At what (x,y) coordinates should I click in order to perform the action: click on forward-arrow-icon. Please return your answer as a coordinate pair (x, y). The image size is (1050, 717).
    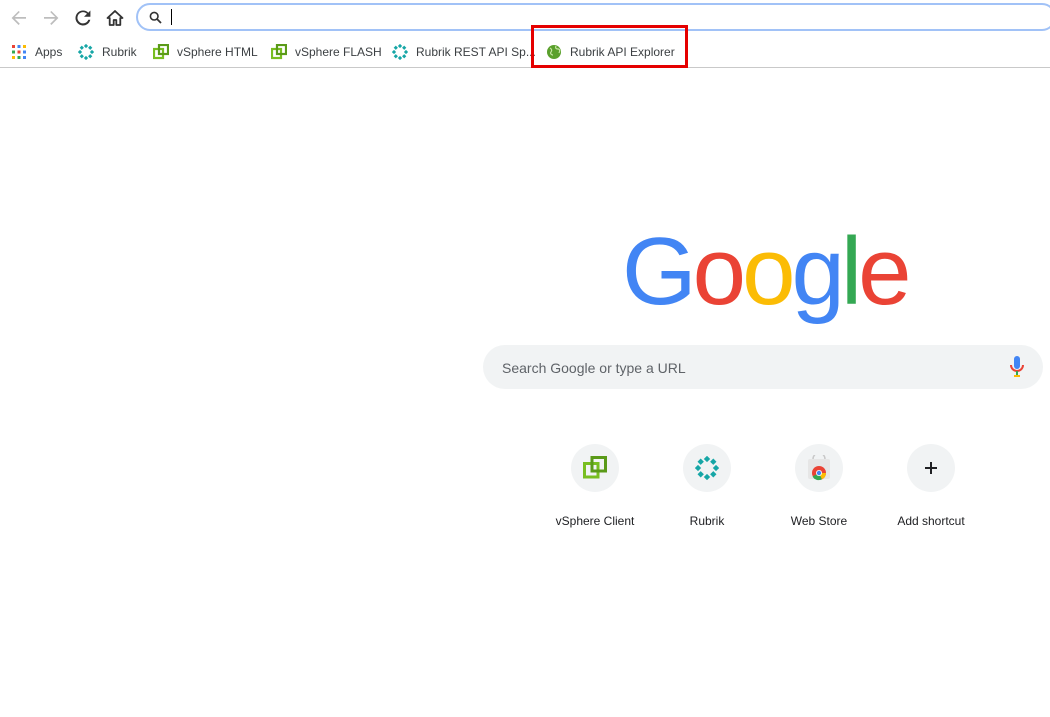
    Looking at the image, I should click on (51, 18).